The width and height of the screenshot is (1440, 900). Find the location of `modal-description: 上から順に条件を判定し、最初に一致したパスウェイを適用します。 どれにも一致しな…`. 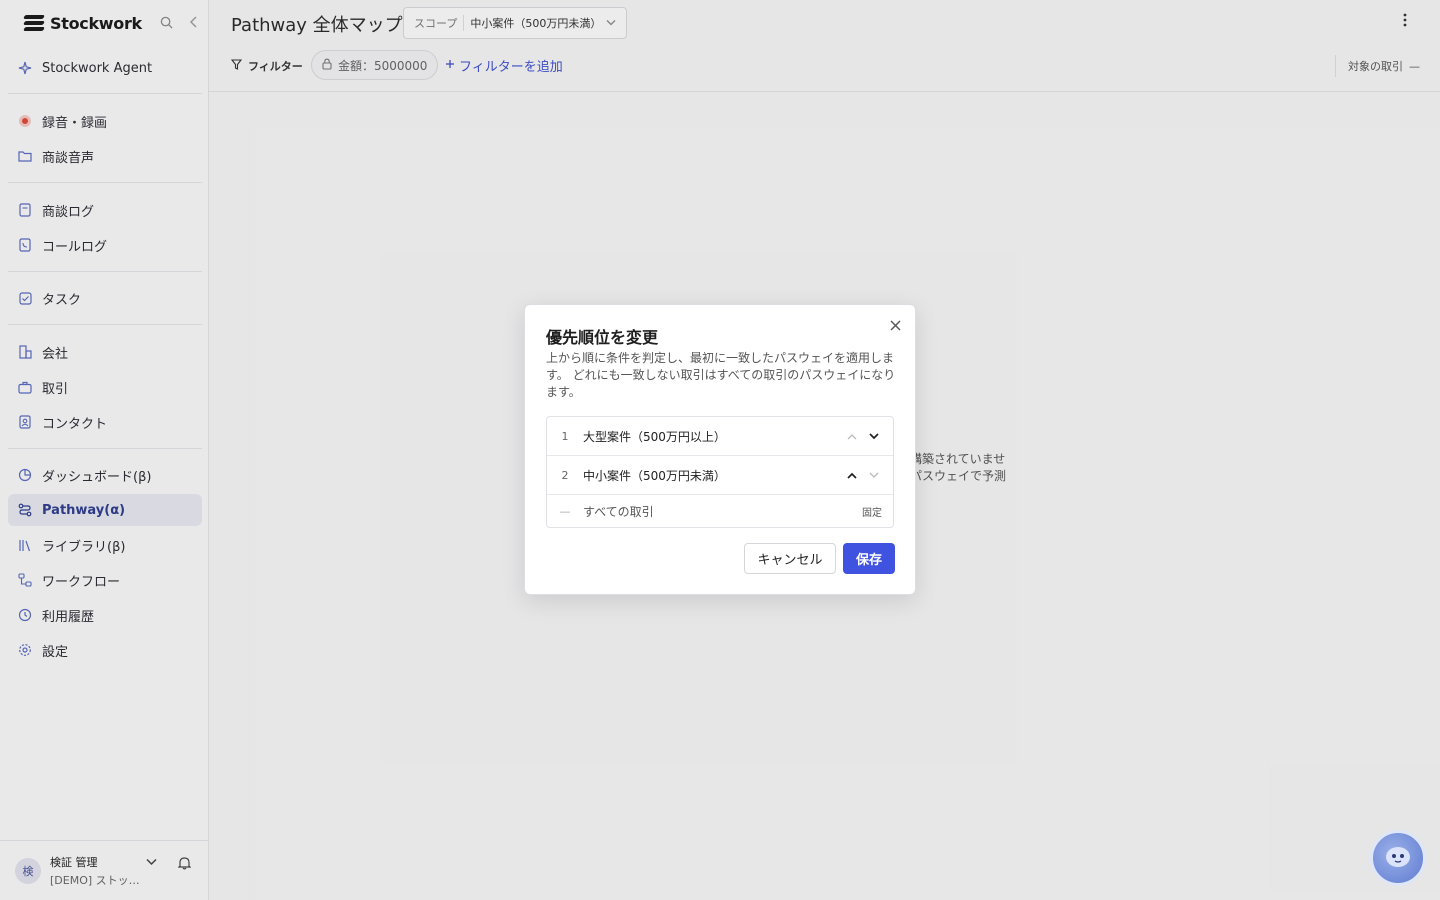

modal-description: 上から順に条件を判定し、最初に一致したパスウェイを適用します。 どれにも一致しな… is located at coordinates (721, 375).